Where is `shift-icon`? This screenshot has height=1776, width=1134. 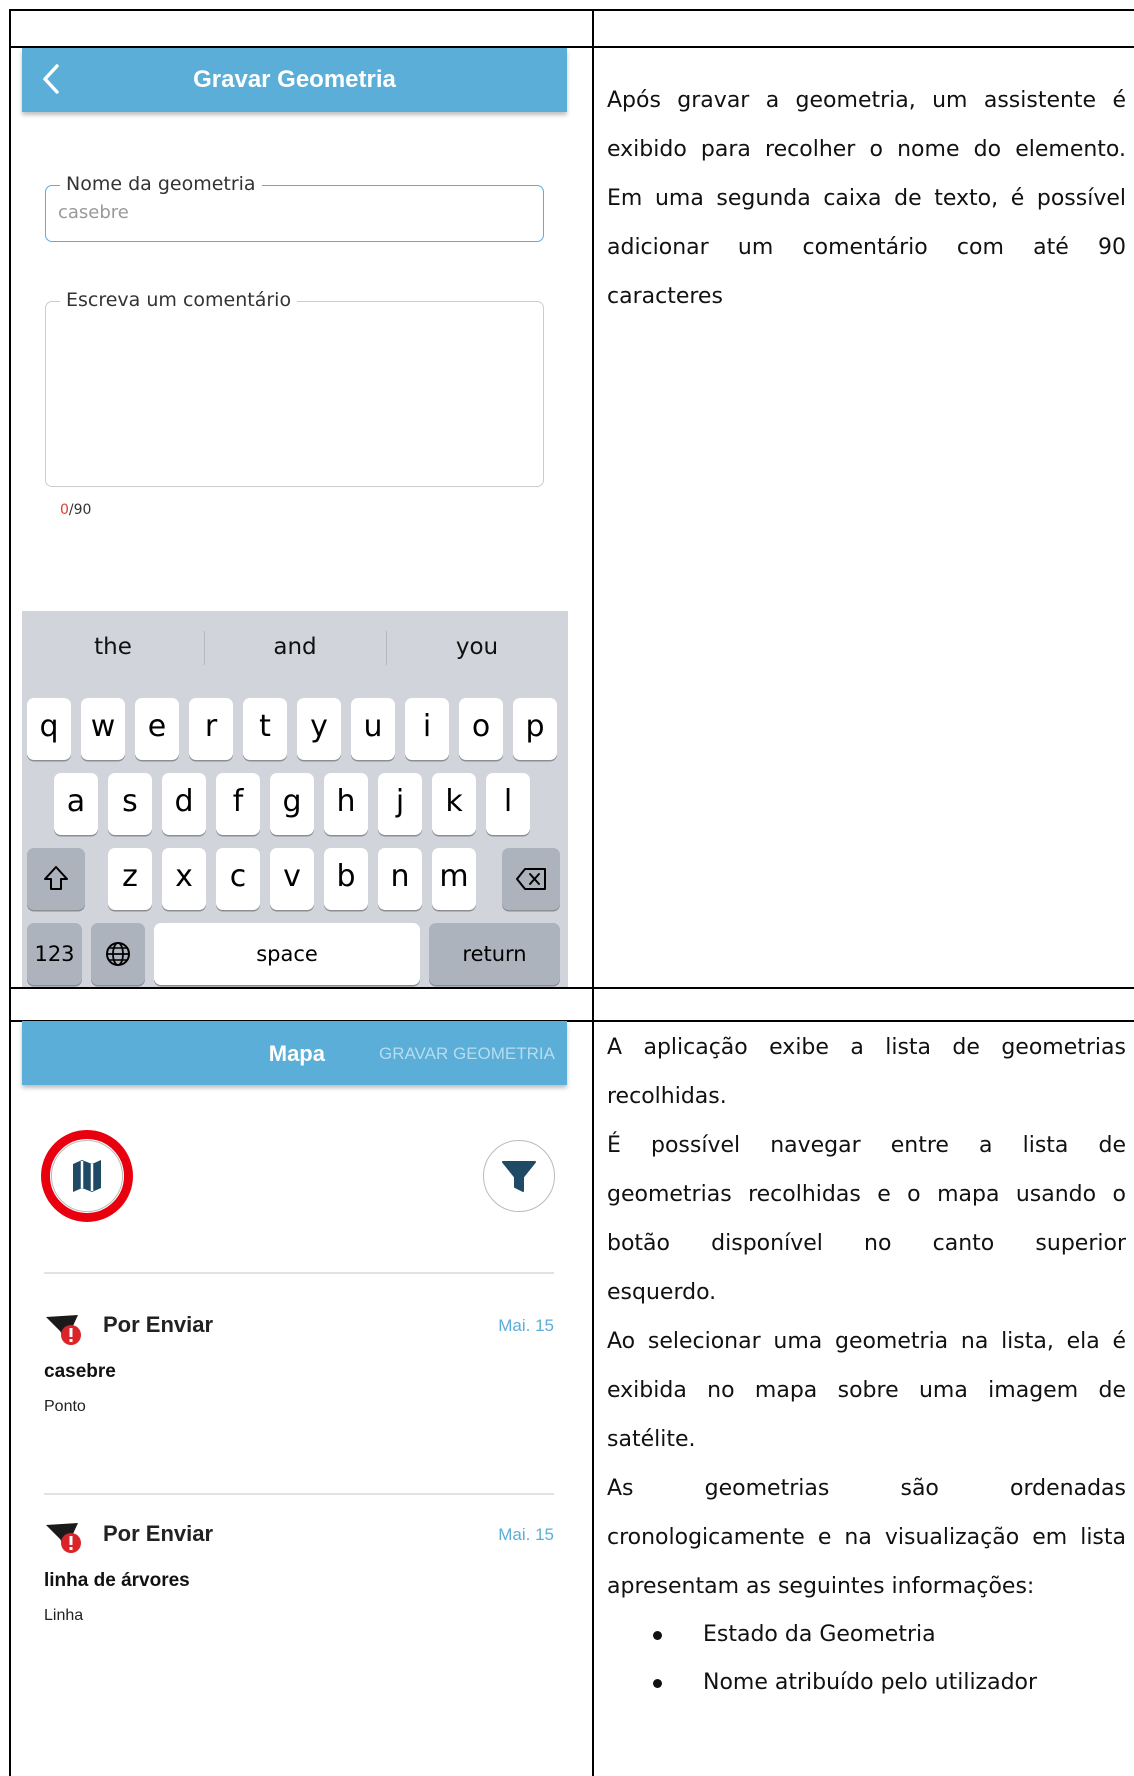
shift-icon is located at coordinates (56, 878).